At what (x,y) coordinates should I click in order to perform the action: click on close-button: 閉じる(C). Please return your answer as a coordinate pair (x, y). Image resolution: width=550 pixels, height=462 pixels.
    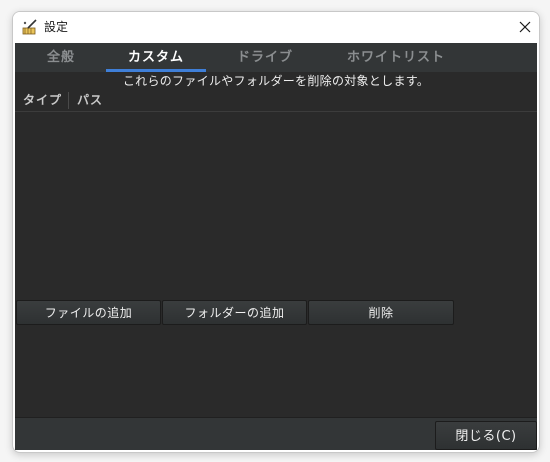
    Looking at the image, I should click on (486, 435).